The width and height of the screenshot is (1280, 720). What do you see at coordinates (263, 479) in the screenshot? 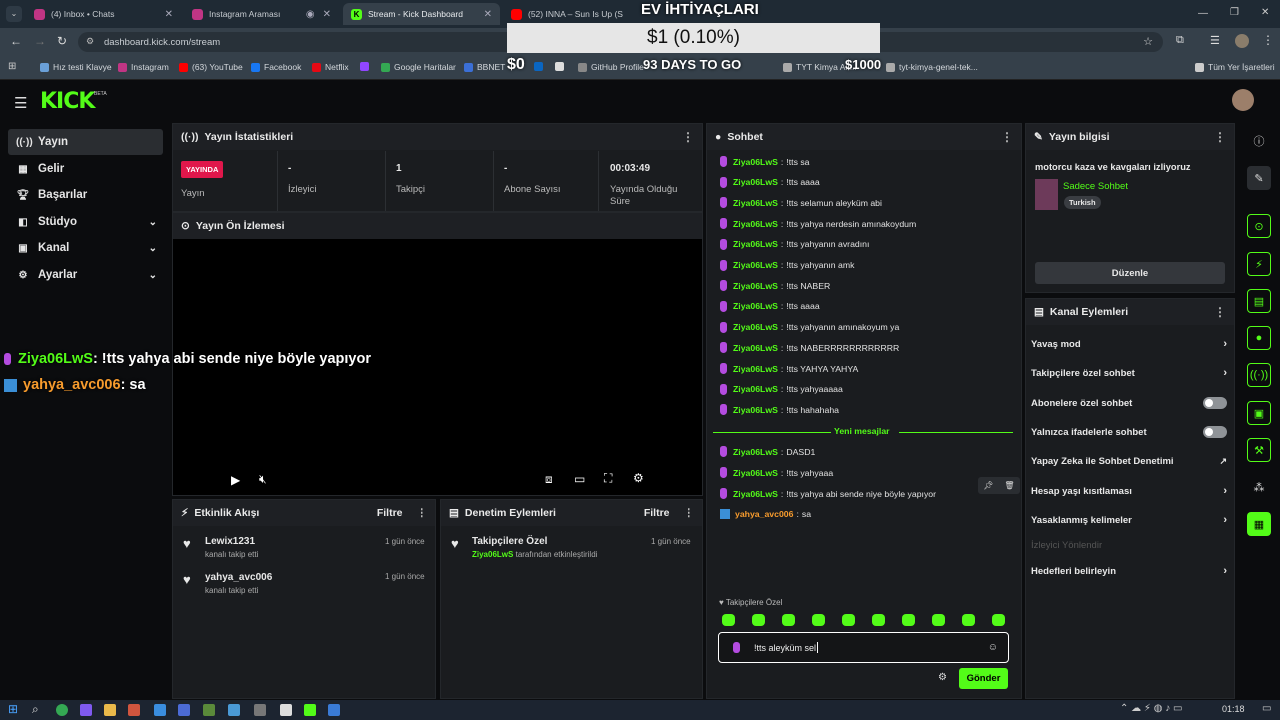
I see `mute-icon: 🔇︎` at bounding box center [263, 479].